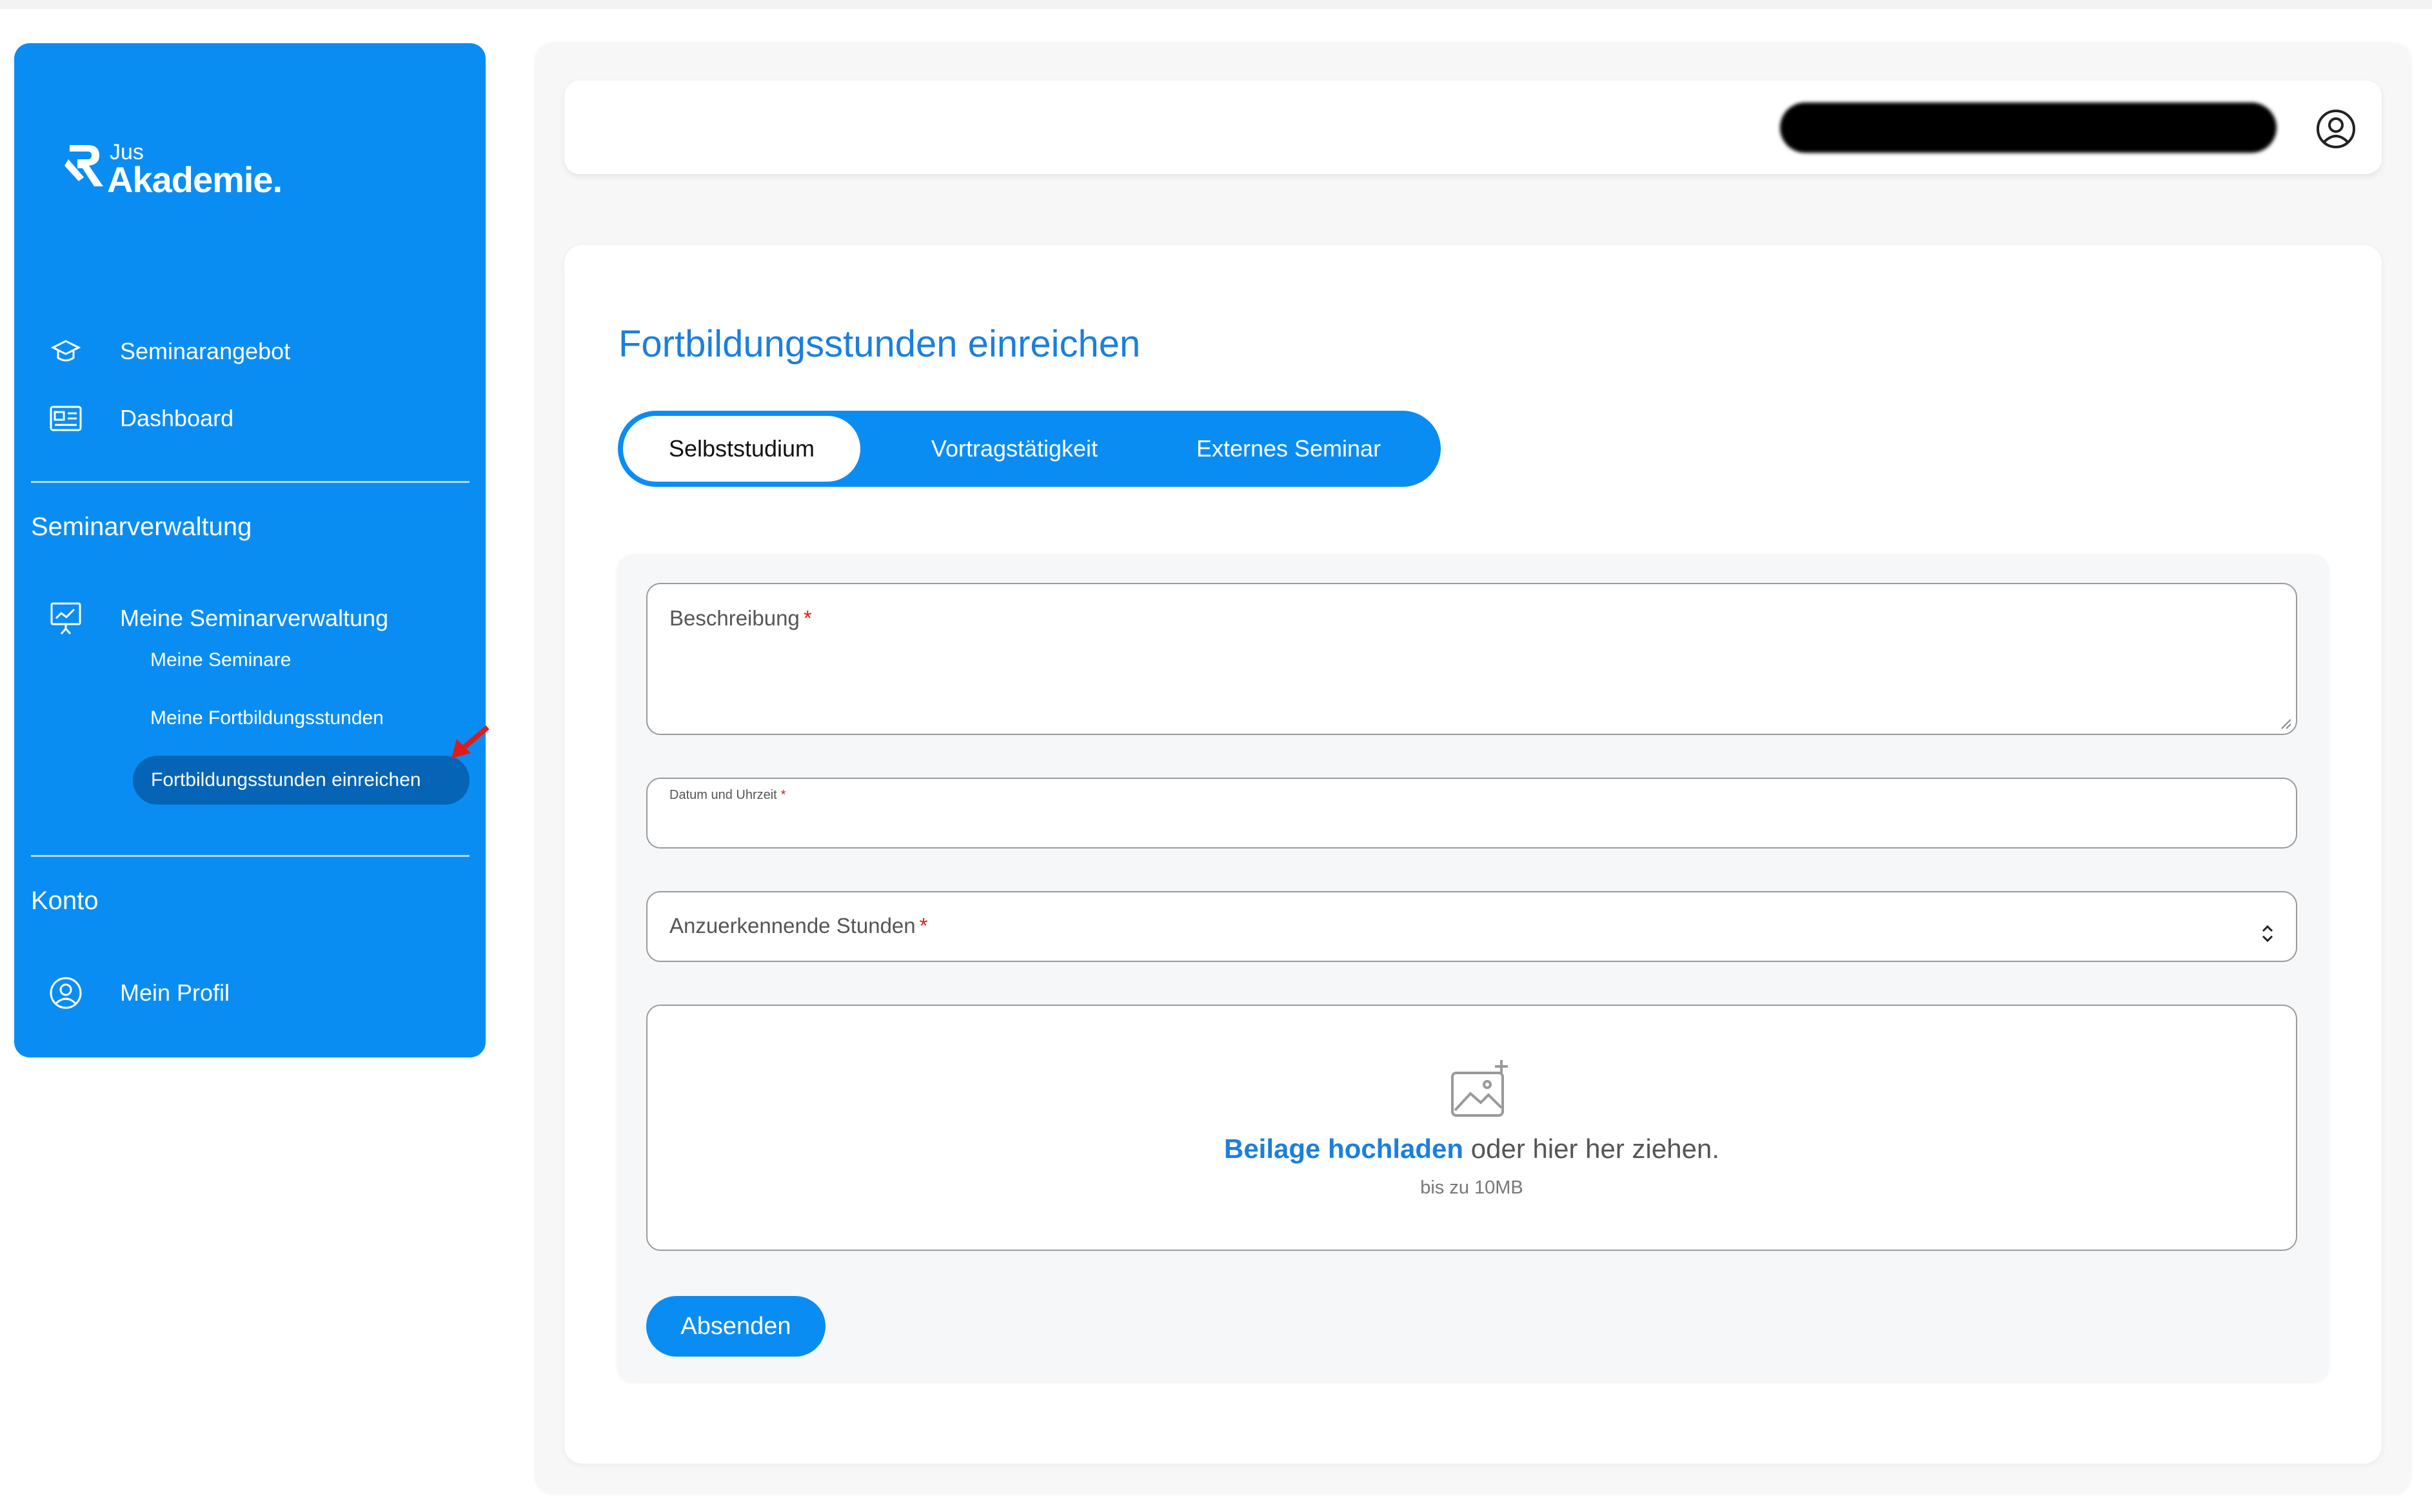 This screenshot has height=1512, width=2432. I want to click on id-card-icon, so click(66, 418).